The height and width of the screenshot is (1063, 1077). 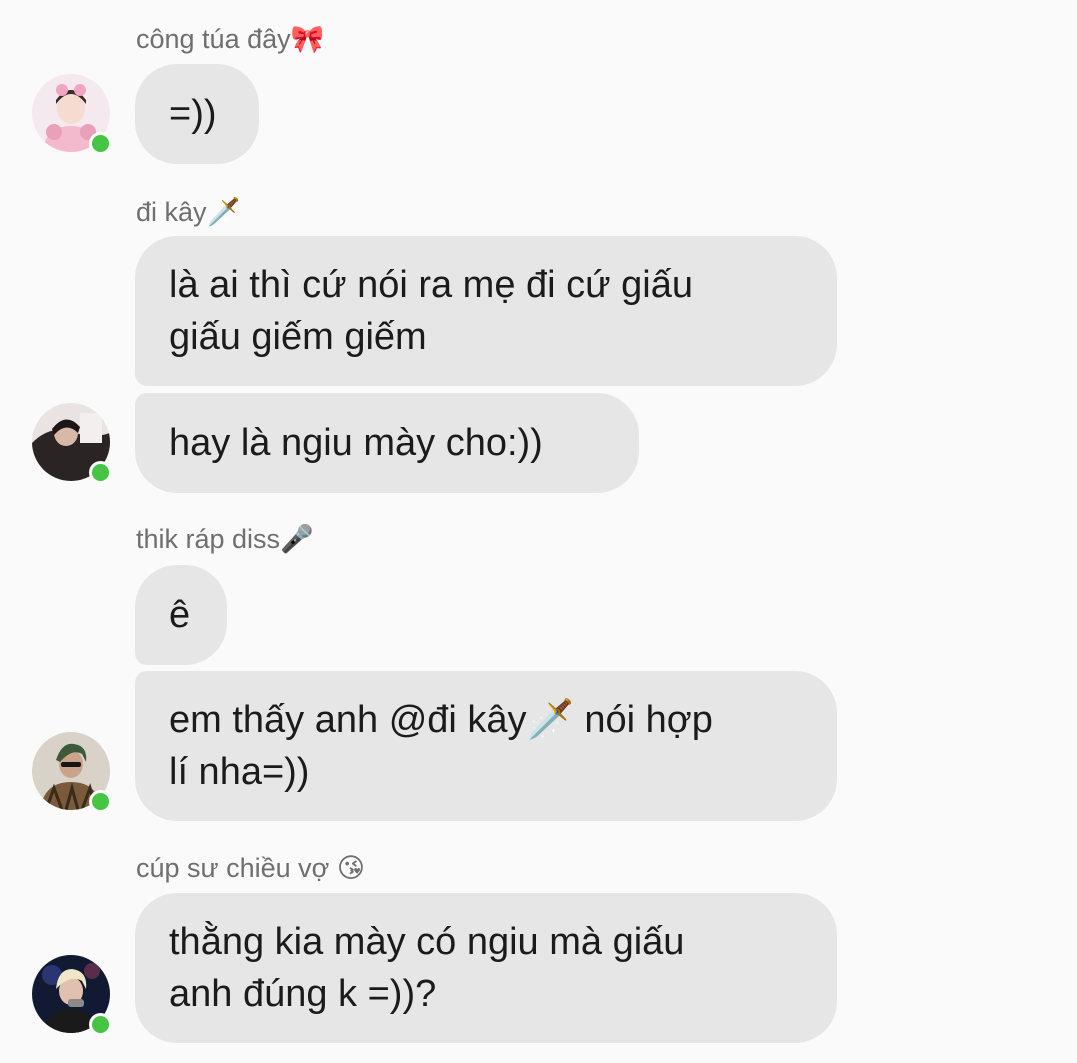 I want to click on message-bubble: =)), so click(x=197, y=114).